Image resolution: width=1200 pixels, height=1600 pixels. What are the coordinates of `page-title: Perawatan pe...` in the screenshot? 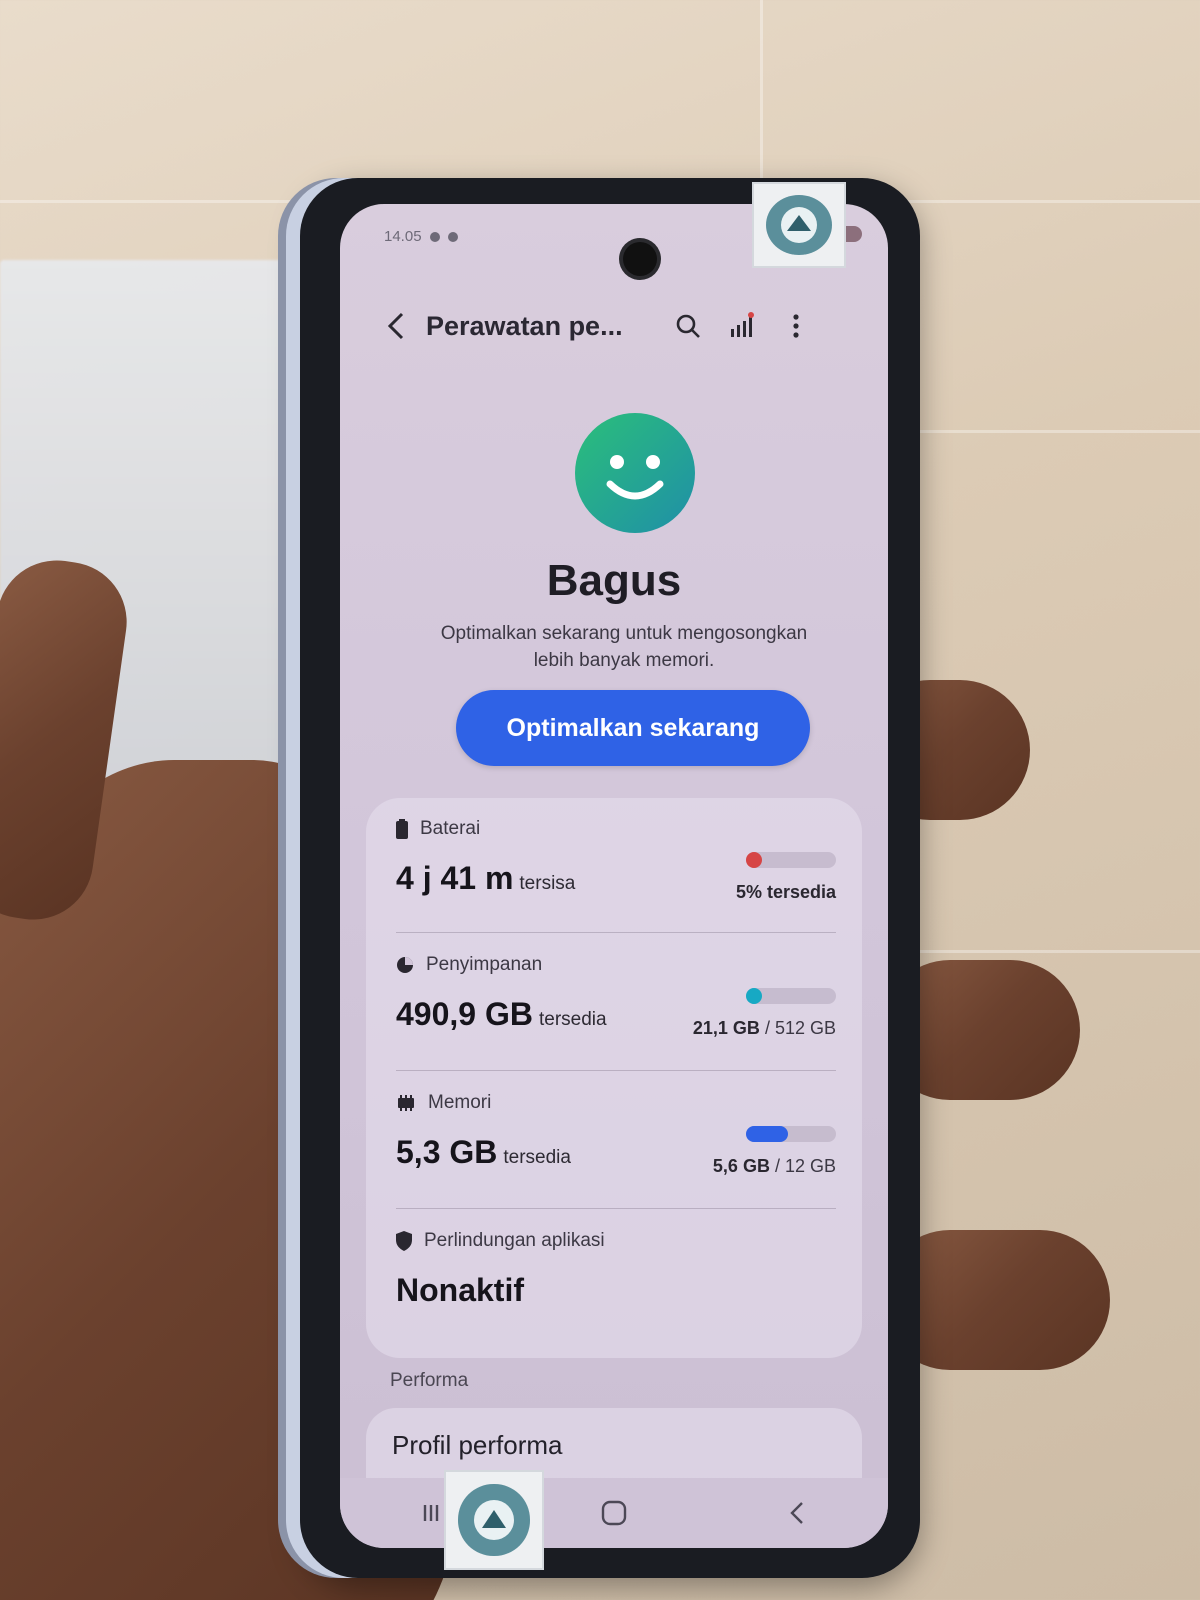 It's located at (524, 325).